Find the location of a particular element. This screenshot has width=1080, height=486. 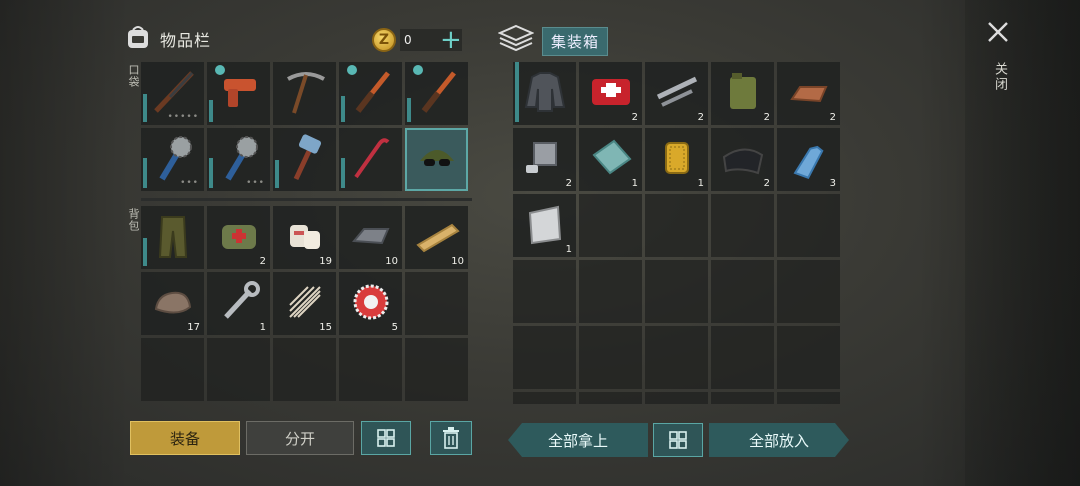

take-all-button: 全部拿上 is located at coordinates (578, 440).